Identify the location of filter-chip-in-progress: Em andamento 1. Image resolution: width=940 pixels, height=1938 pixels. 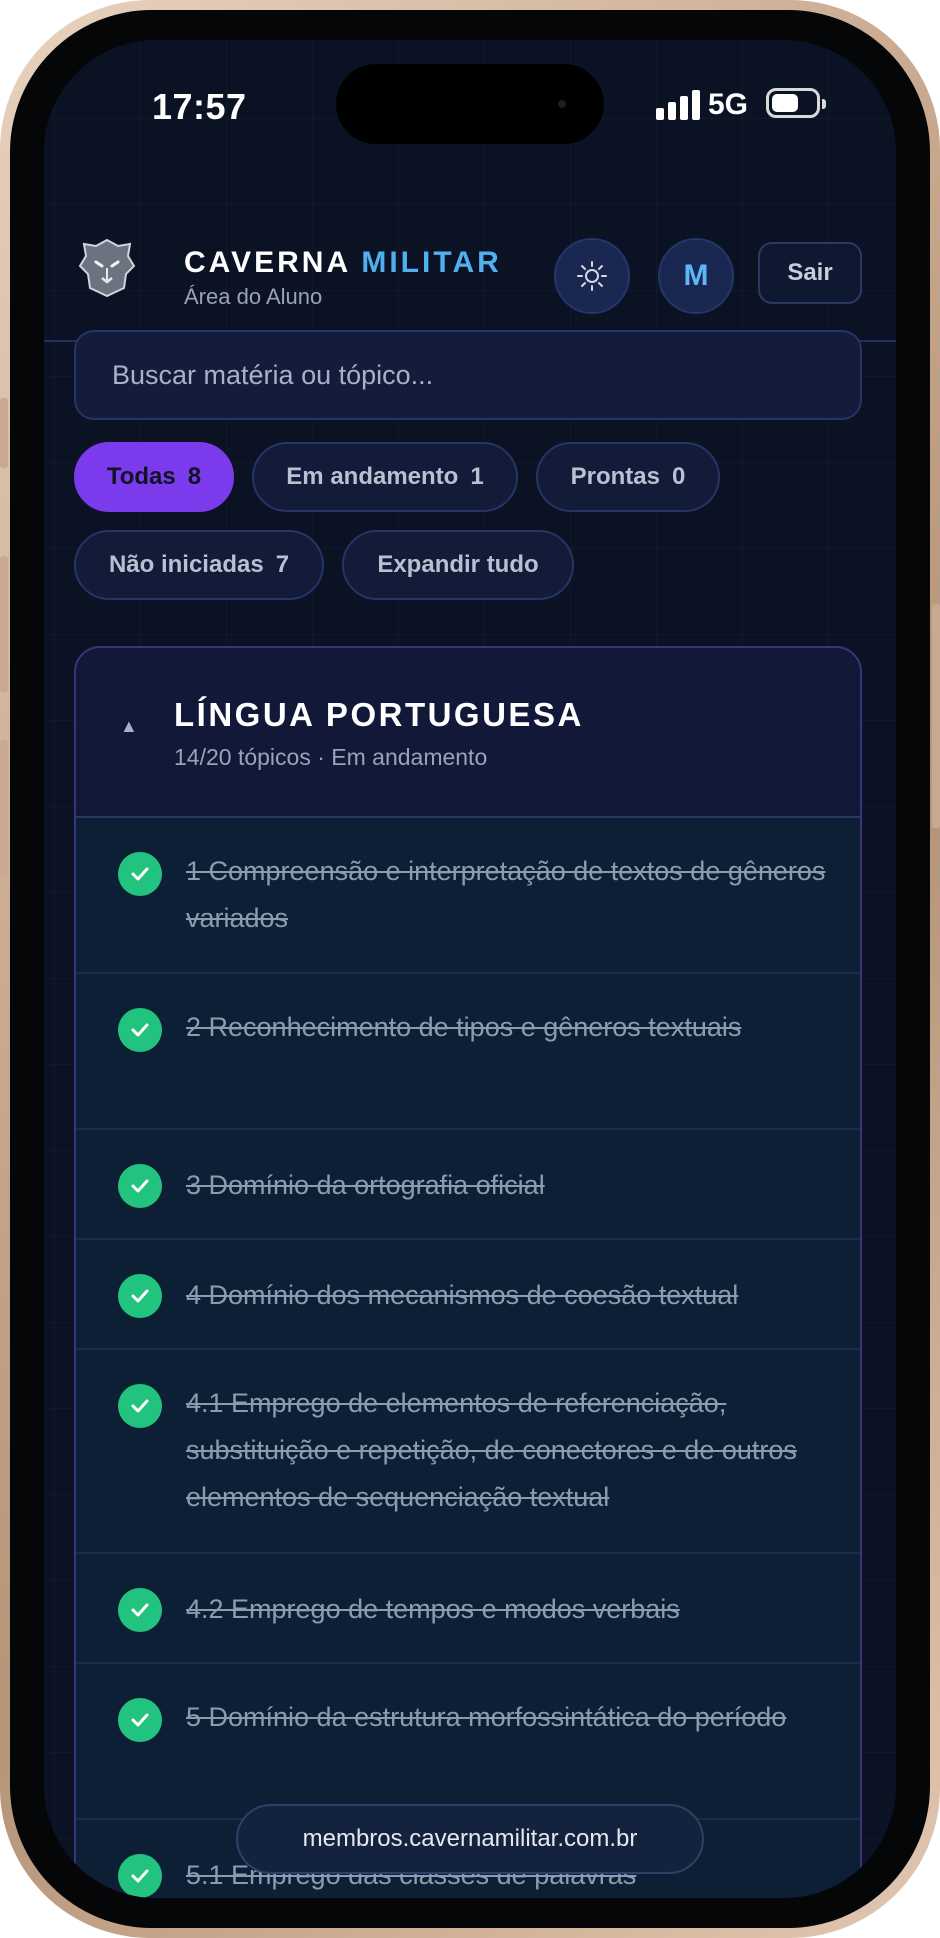
(385, 477).